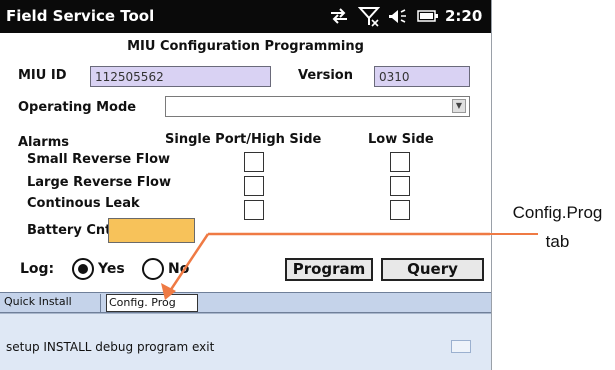 The image size is (615, 370). What do you see at coordinates (557, 212) in the screenshot?
I see `callout-label-line1: Config.Prog` at bounding box center [557, 212].